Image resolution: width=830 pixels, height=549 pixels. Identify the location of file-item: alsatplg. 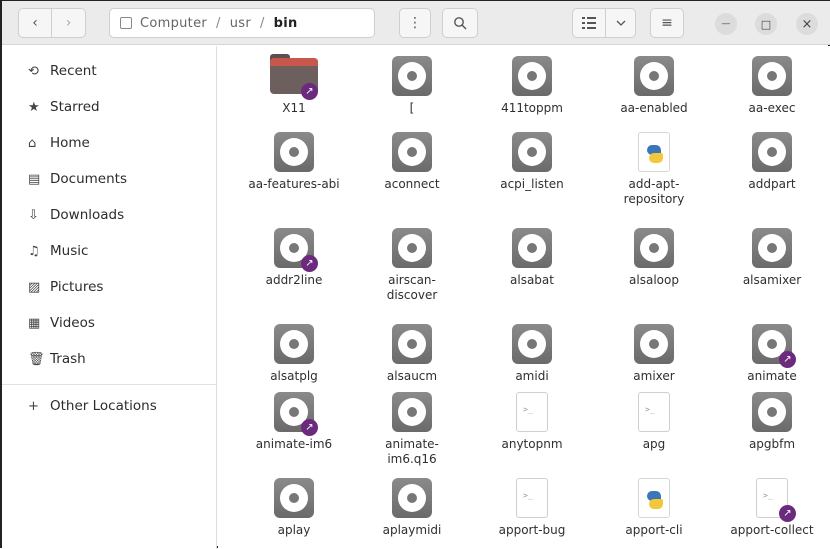
(294, 354).